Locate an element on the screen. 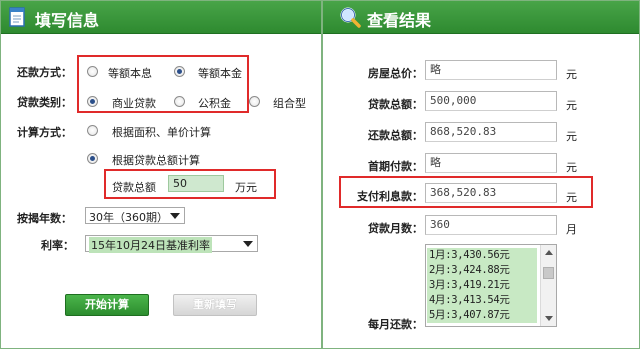  result-label-loan-months: 贷款月数： is located at coordinates (395, 228).